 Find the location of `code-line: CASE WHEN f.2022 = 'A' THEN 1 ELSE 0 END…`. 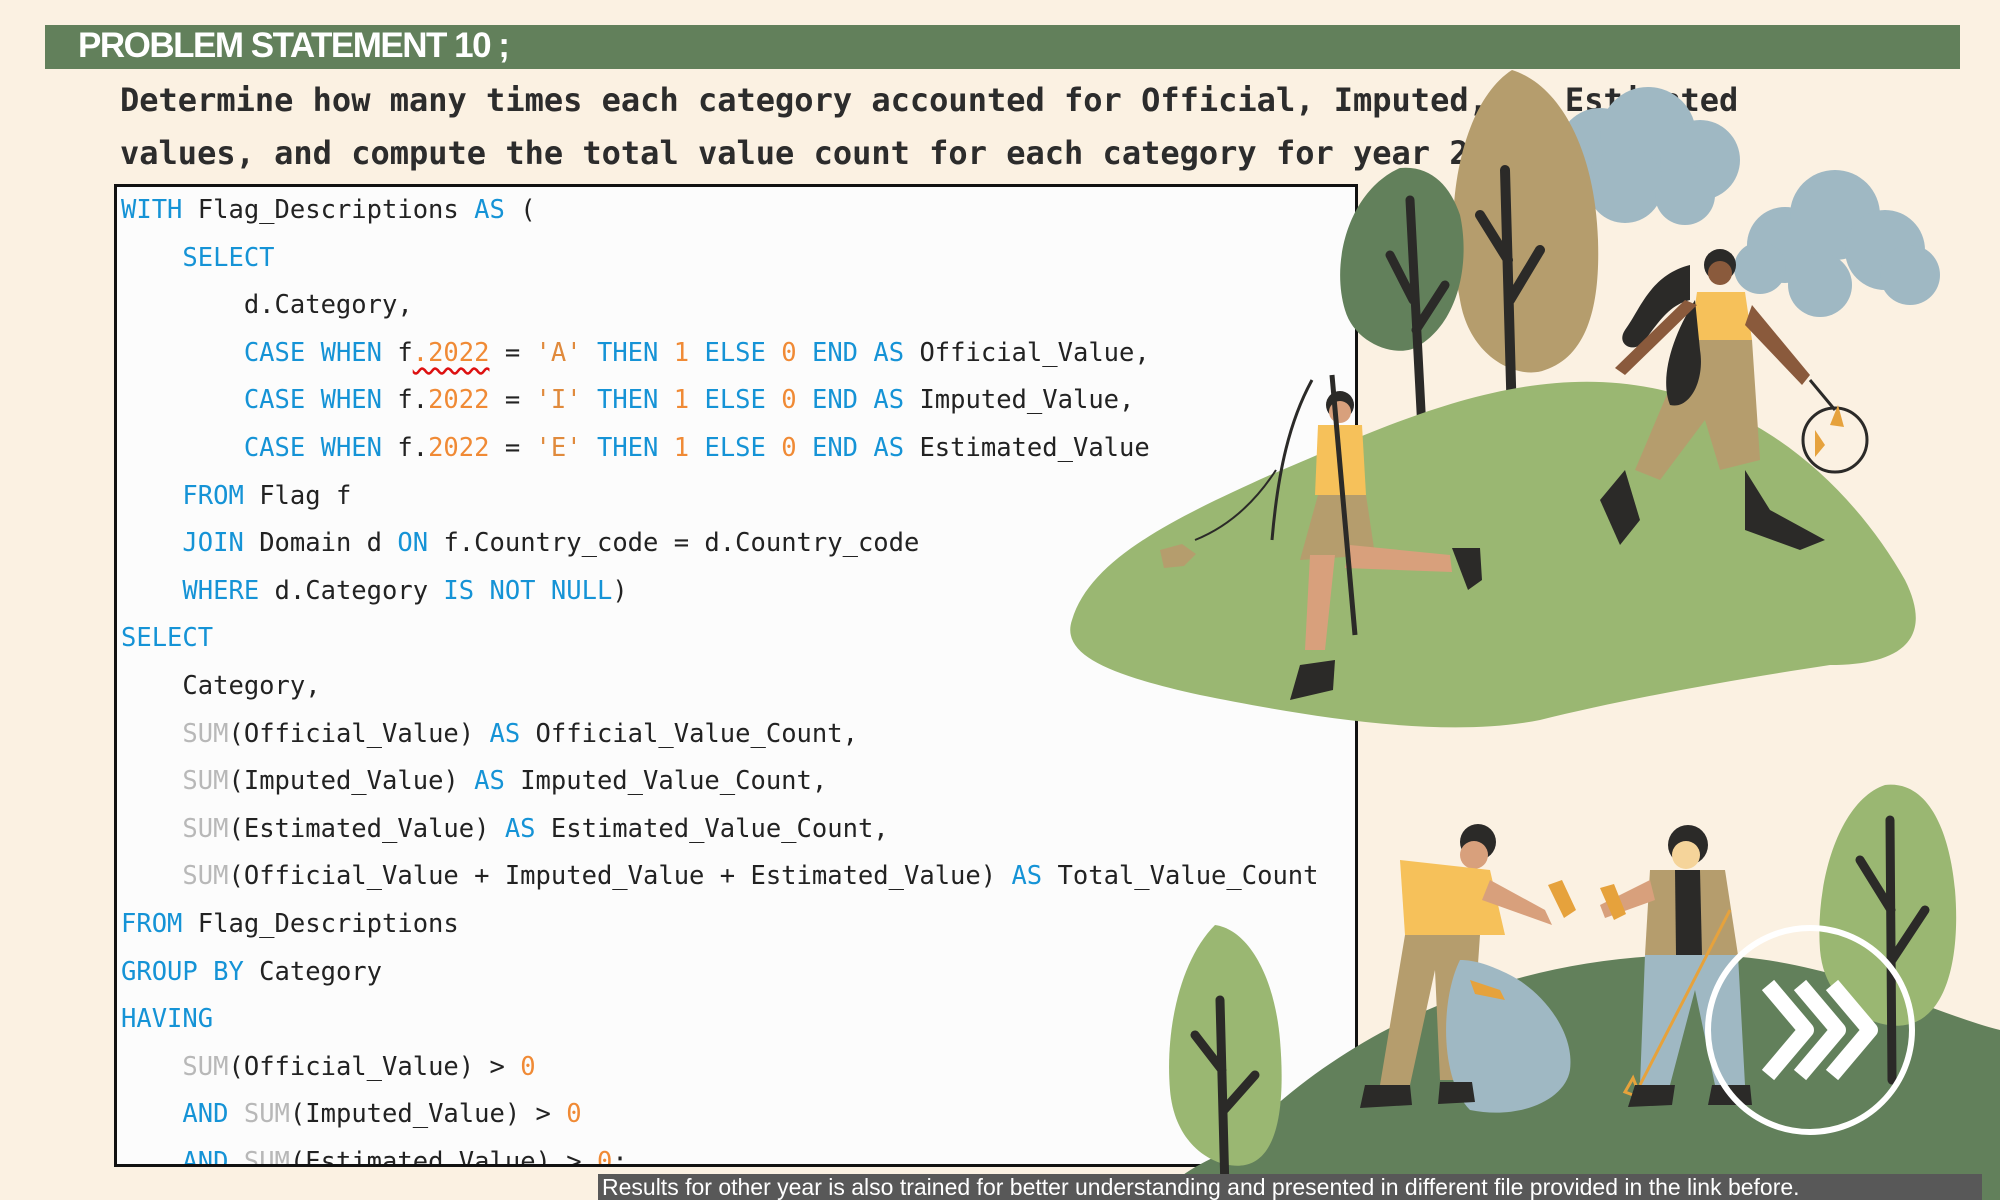

code-line: CASE WHEN f.2022 = 'A' THEN 1 ELSE 0 END… is located at coordinates (720, 354).